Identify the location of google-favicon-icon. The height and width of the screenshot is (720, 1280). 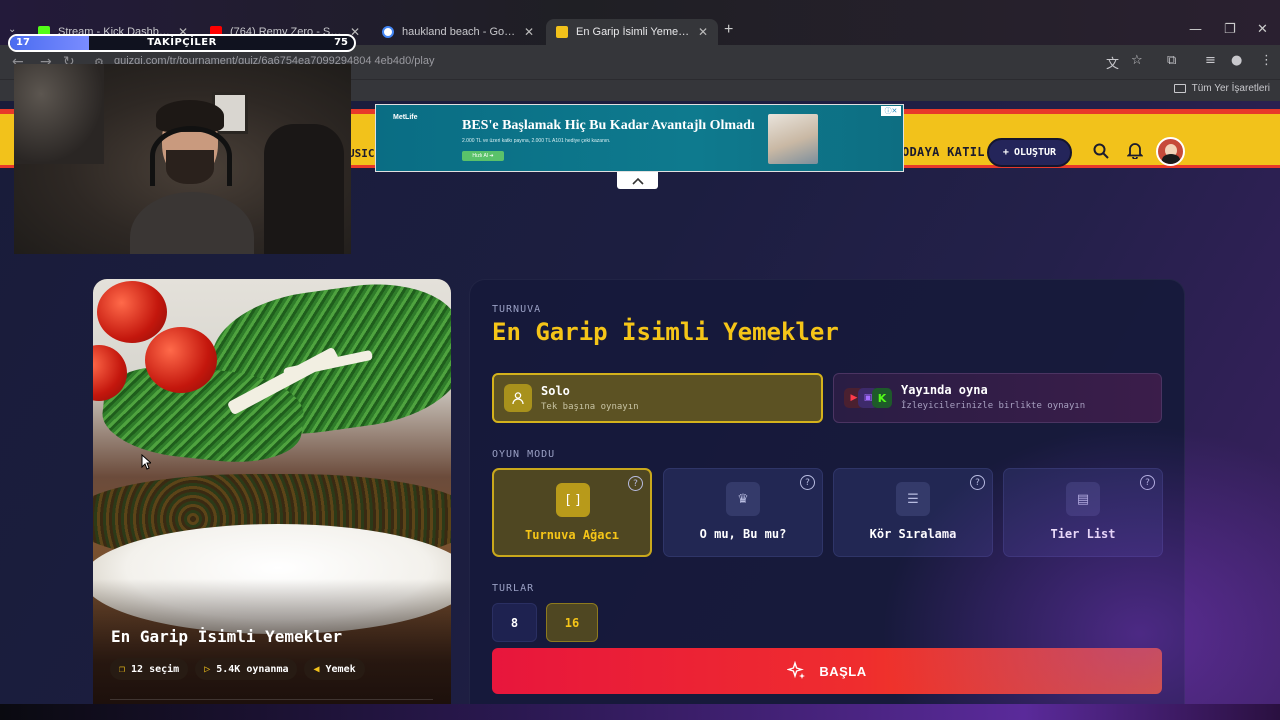
(388, 32).